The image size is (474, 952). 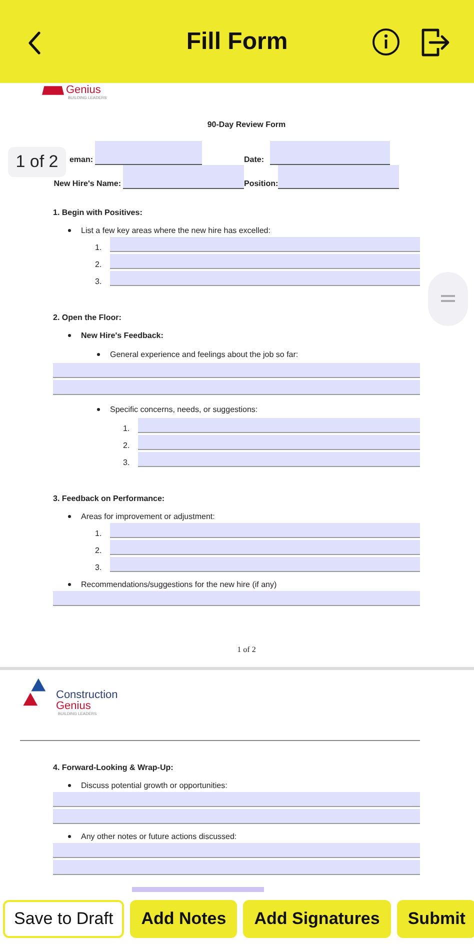 What do you see at coordinates (237, 42) in the screenshot?
I see `screen-title: Fill Form` at bounding box center [237, 42].